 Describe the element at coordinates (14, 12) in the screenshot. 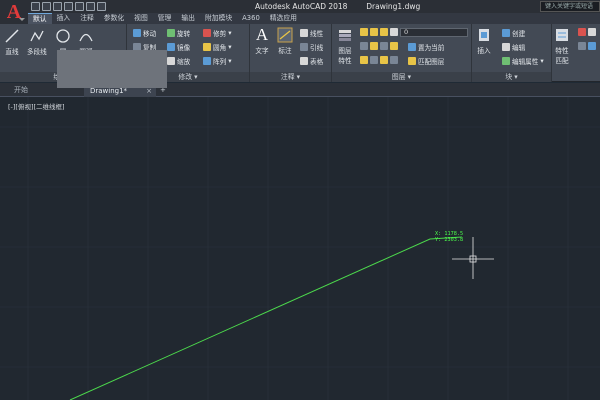

I see `application-menu-button: A` at that location.